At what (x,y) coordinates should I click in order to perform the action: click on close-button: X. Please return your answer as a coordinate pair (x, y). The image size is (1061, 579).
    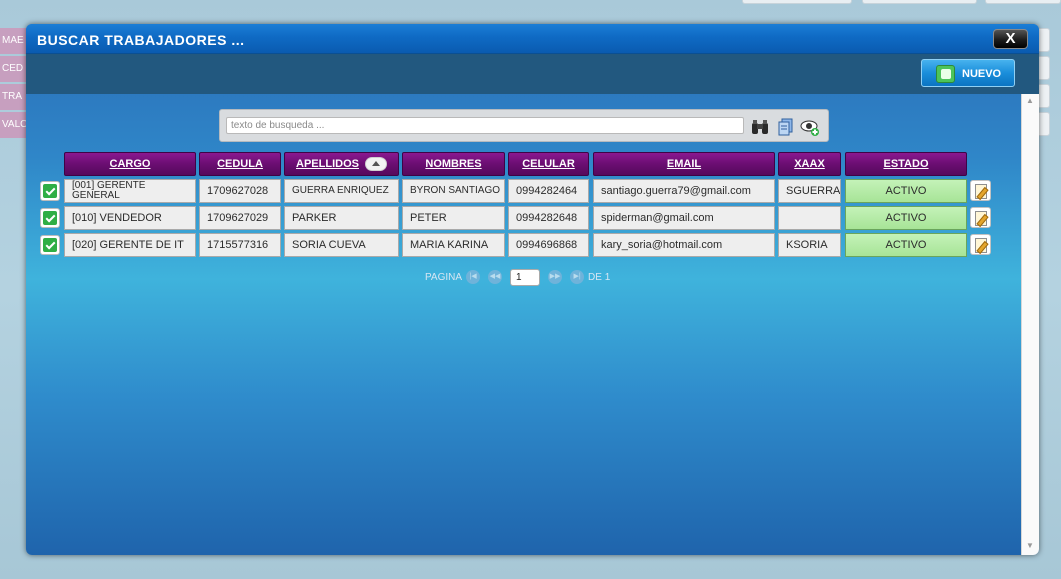
    Looking at the image, I should click on (1010, 39).